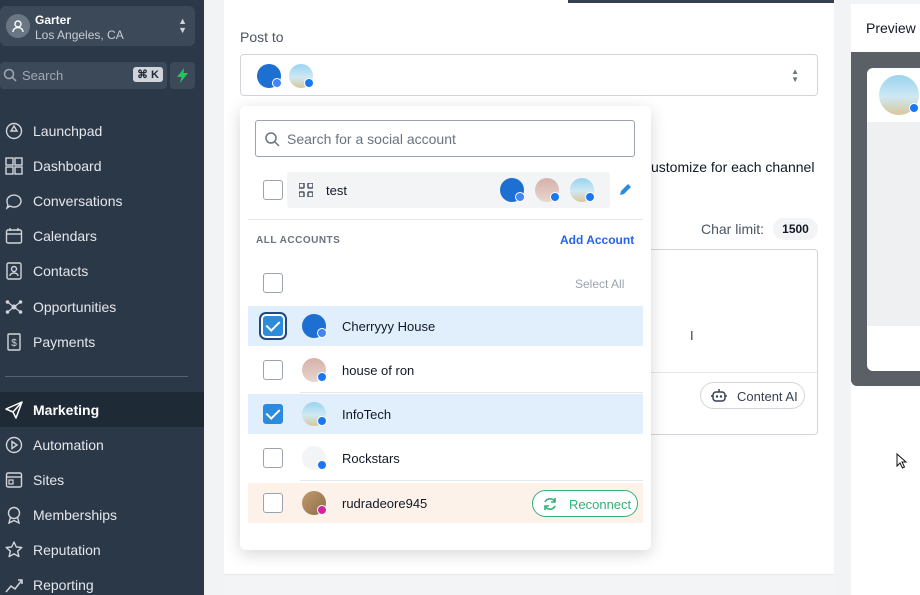  What do you see at coordinates (273, 190) in the screenshot?
I see `group-checkbox` at bounding box center [273, 190].